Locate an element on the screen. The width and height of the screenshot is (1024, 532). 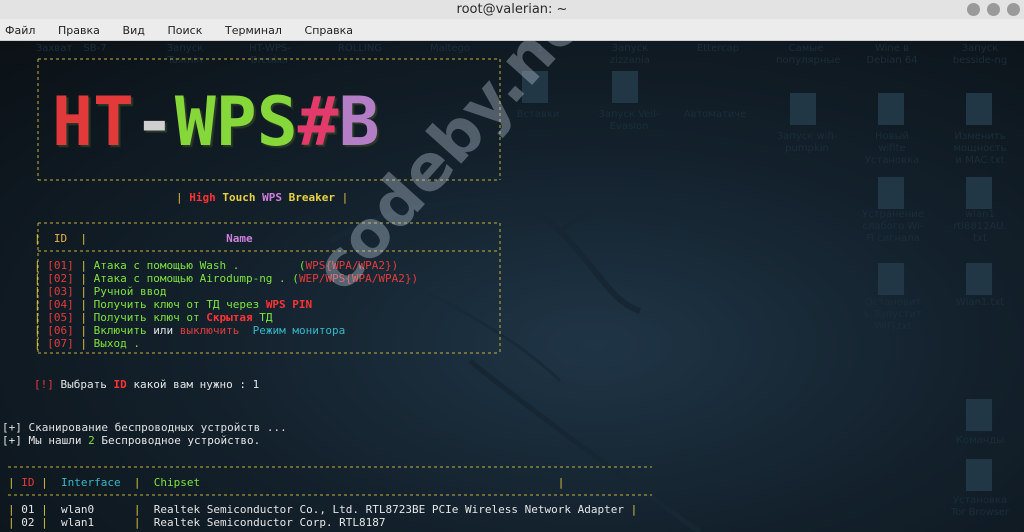
desktop-label: Tor Browser is located at coordinates (980, 513).